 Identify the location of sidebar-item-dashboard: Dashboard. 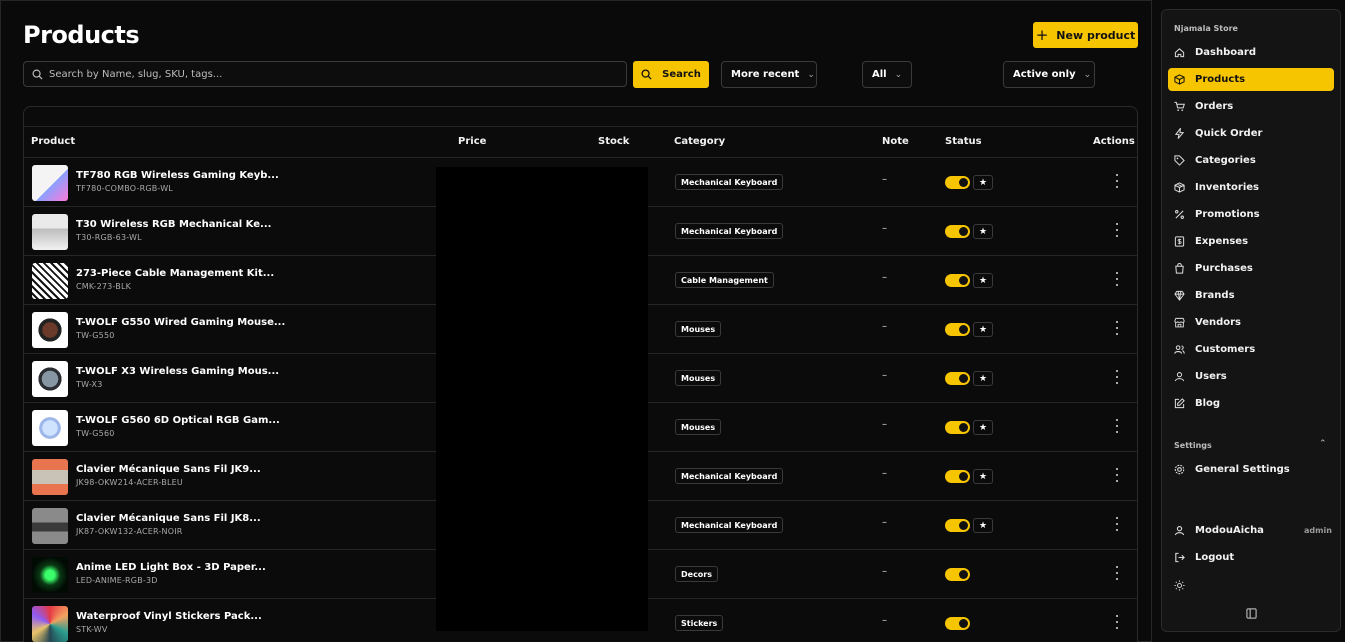
(1251, 52).